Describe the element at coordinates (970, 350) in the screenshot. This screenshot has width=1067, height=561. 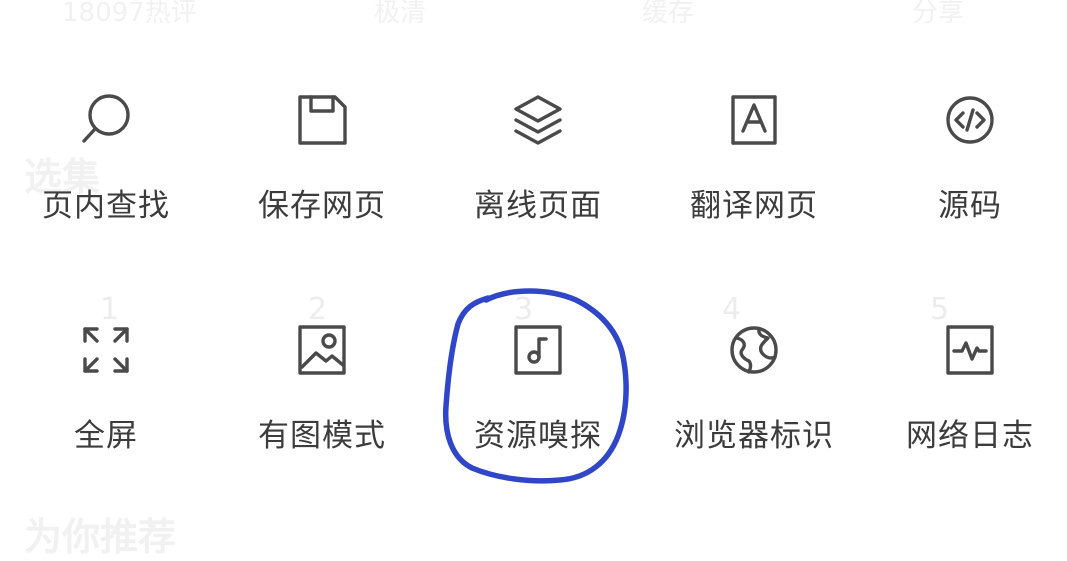
I see `activity-icon` at that location.